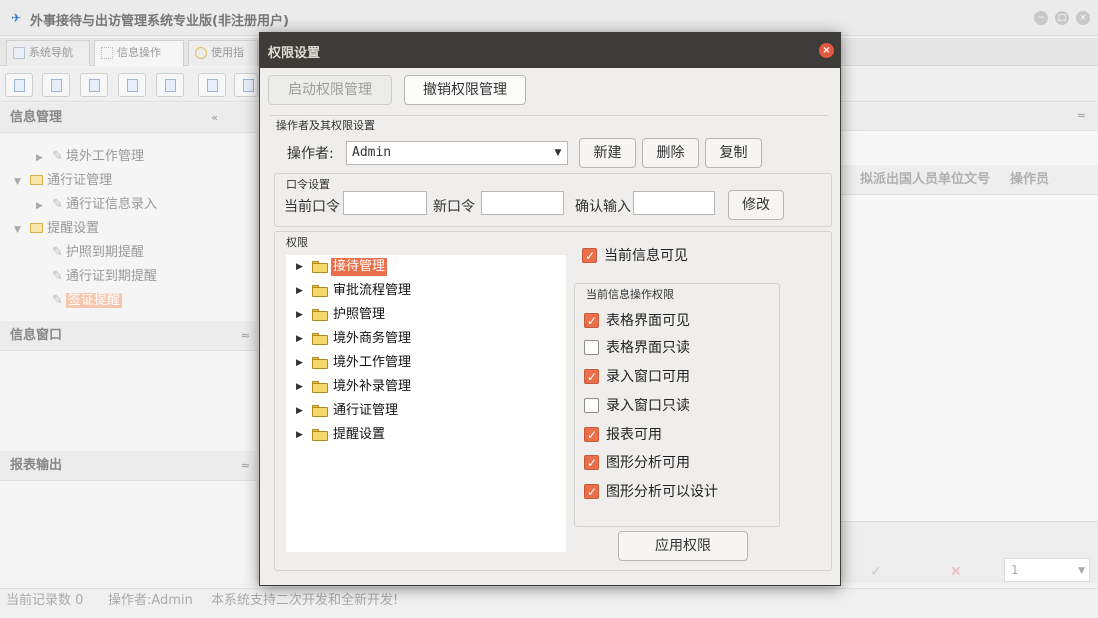  I want to click on modify-password-button: 修改, so click(756, 205).